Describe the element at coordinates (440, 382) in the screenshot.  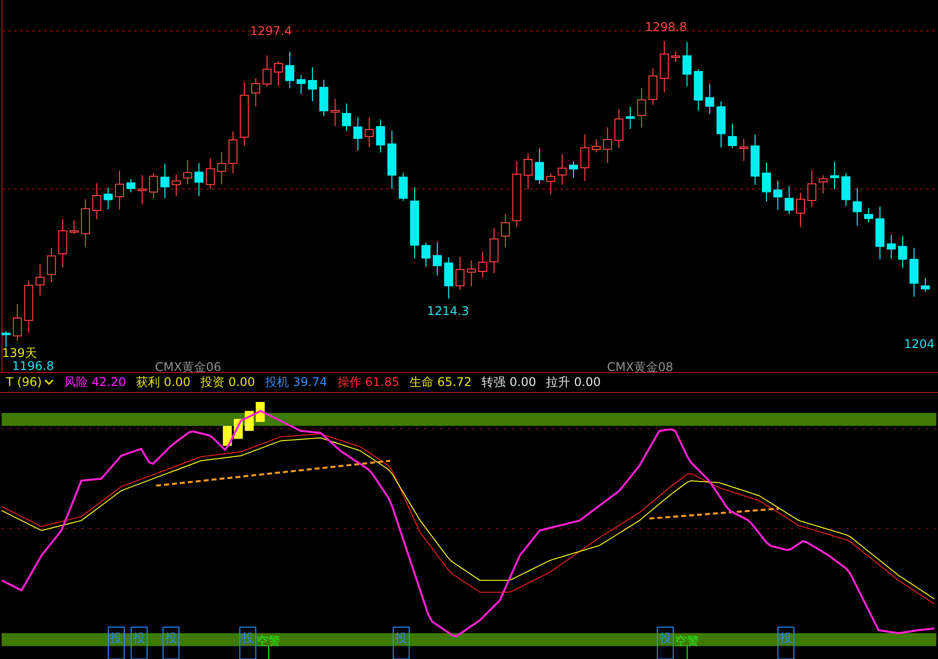
I see `indicator-value: 生命 65.72` at that location.